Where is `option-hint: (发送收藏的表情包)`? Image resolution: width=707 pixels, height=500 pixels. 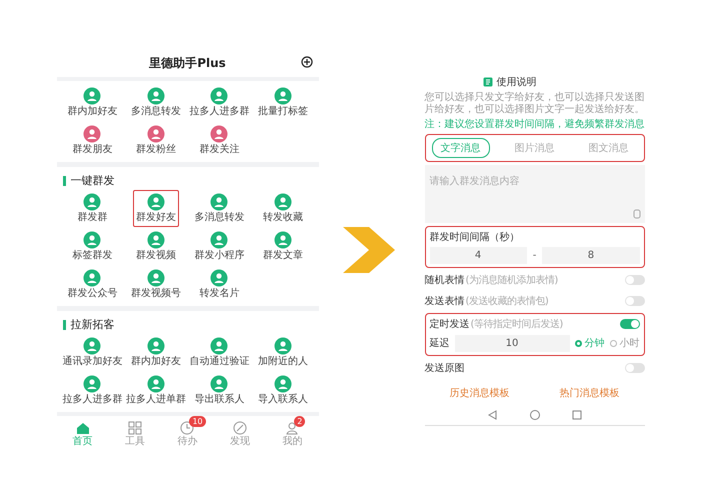 option-hint: (发送收藏的表情包) is located at coordinates (507, 301).